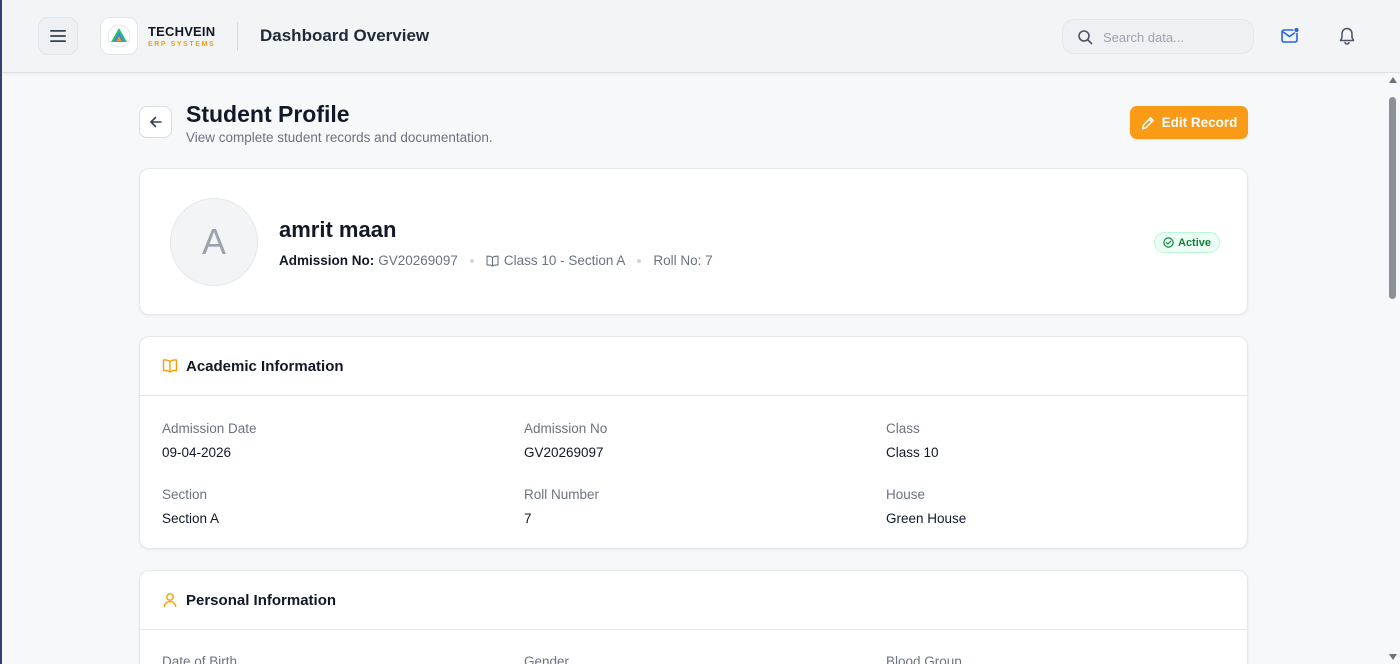 This screenshot has height=664, width=1400. I want to click on field-blood-group: Blood Group, so click(924, 659).